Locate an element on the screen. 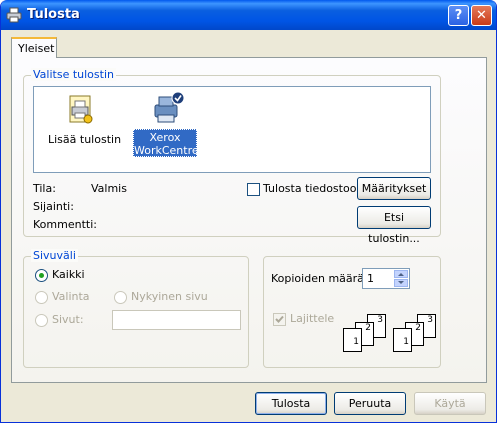 Image resolution: width=497 pixels, height=424 pixels. selection-radio is located at coordinates (41, 297).